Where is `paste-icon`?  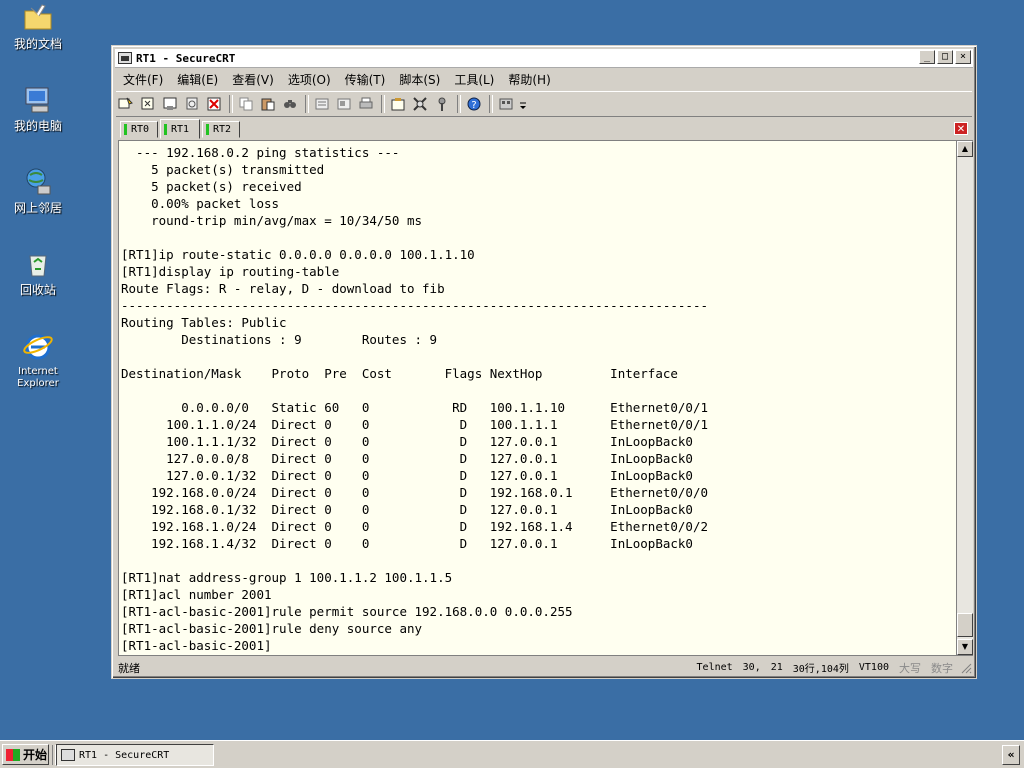 paste-icon is located at coordinates (268, 104).